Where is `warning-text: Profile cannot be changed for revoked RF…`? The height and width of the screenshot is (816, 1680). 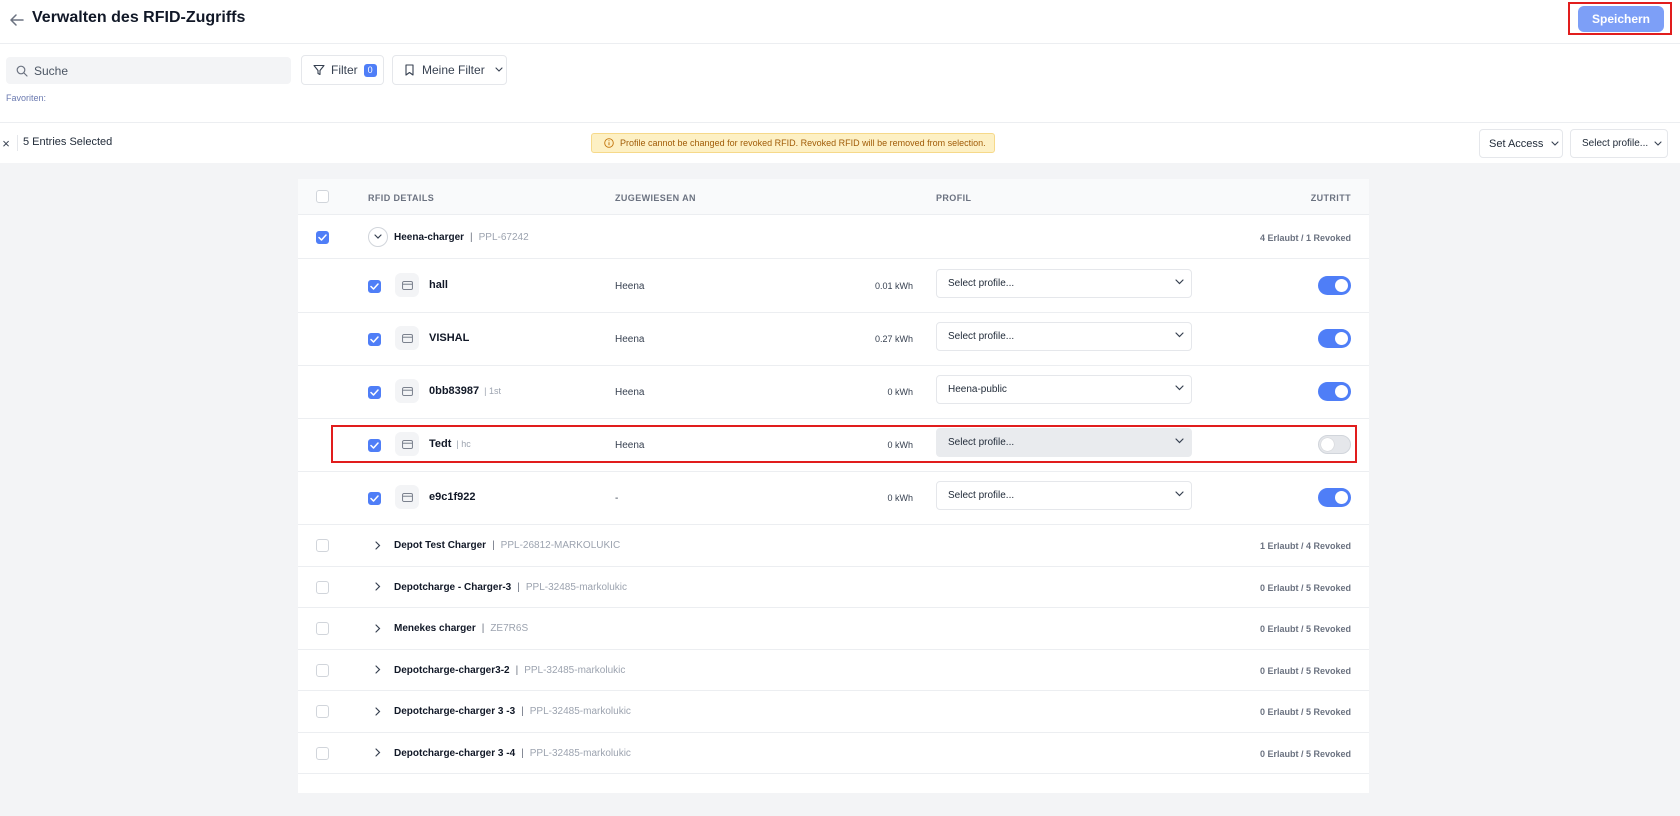
warning-text: Profile cannot be changed for revoked RF… is located at coordinates (803, 143).